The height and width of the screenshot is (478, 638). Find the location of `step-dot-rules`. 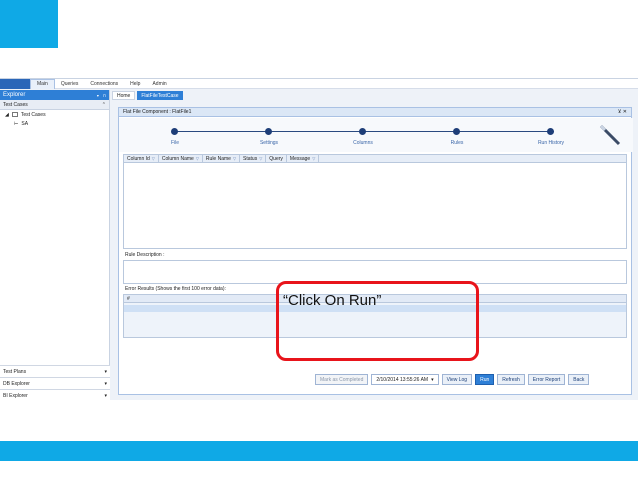

step-dot-rules is located at coordinates (456, 131).